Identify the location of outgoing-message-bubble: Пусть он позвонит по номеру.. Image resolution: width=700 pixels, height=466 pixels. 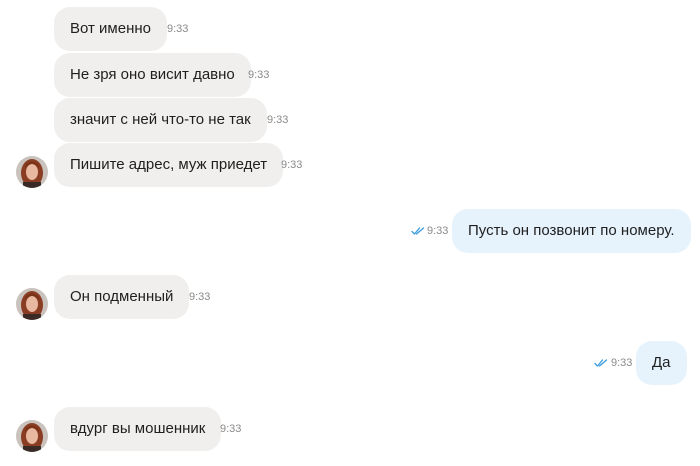
(571, 231).